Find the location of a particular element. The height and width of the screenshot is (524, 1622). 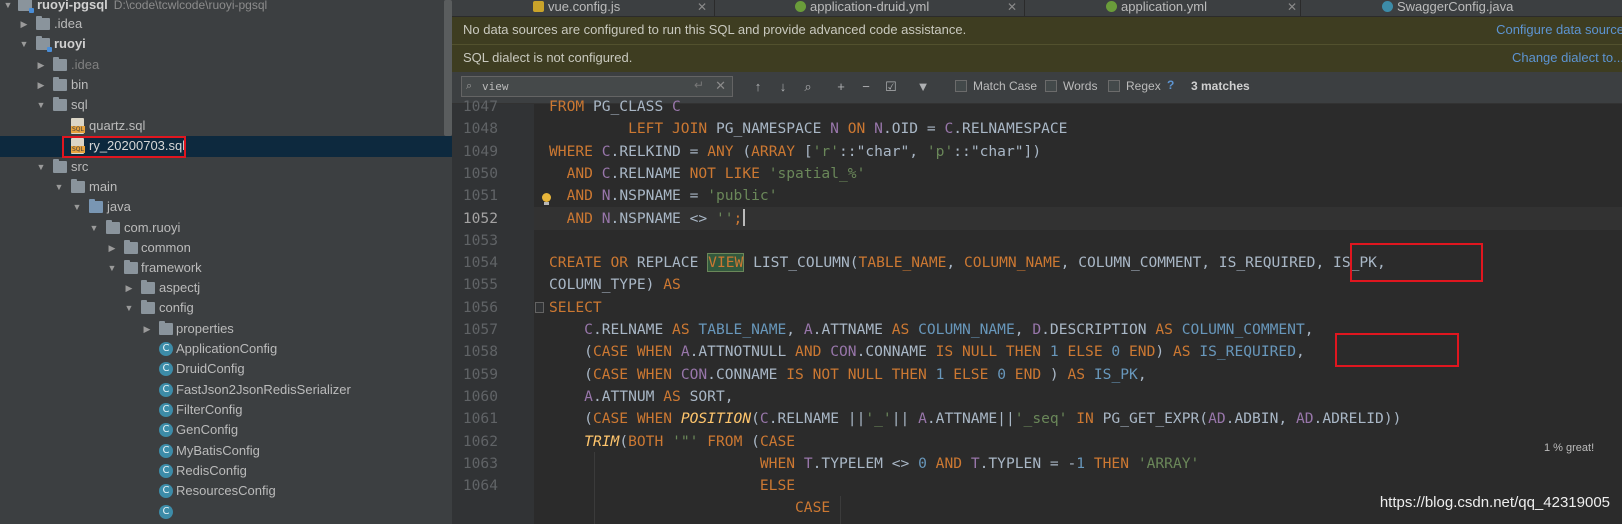

search-input is located at coordinates (582, 86).